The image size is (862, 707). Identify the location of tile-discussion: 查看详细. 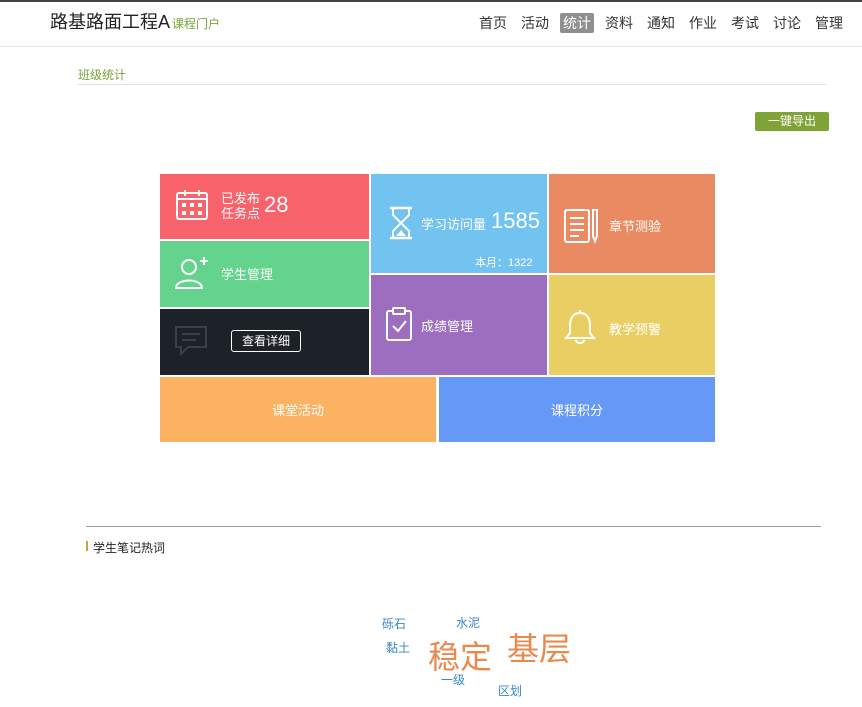
(264, 342).